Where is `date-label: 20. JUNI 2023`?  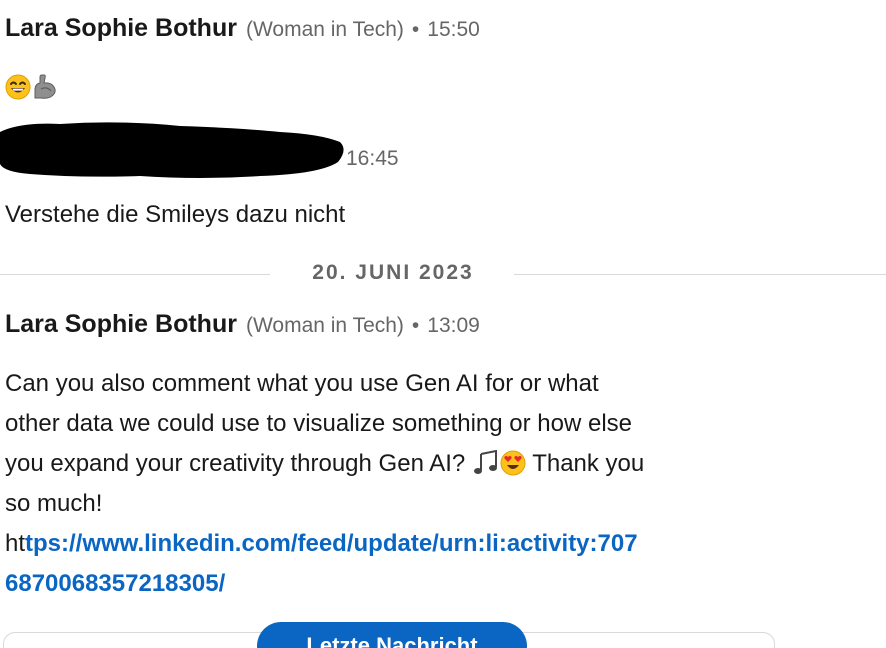 date-label: 20. JUNI 2023 is located at coordinates (393, 272).